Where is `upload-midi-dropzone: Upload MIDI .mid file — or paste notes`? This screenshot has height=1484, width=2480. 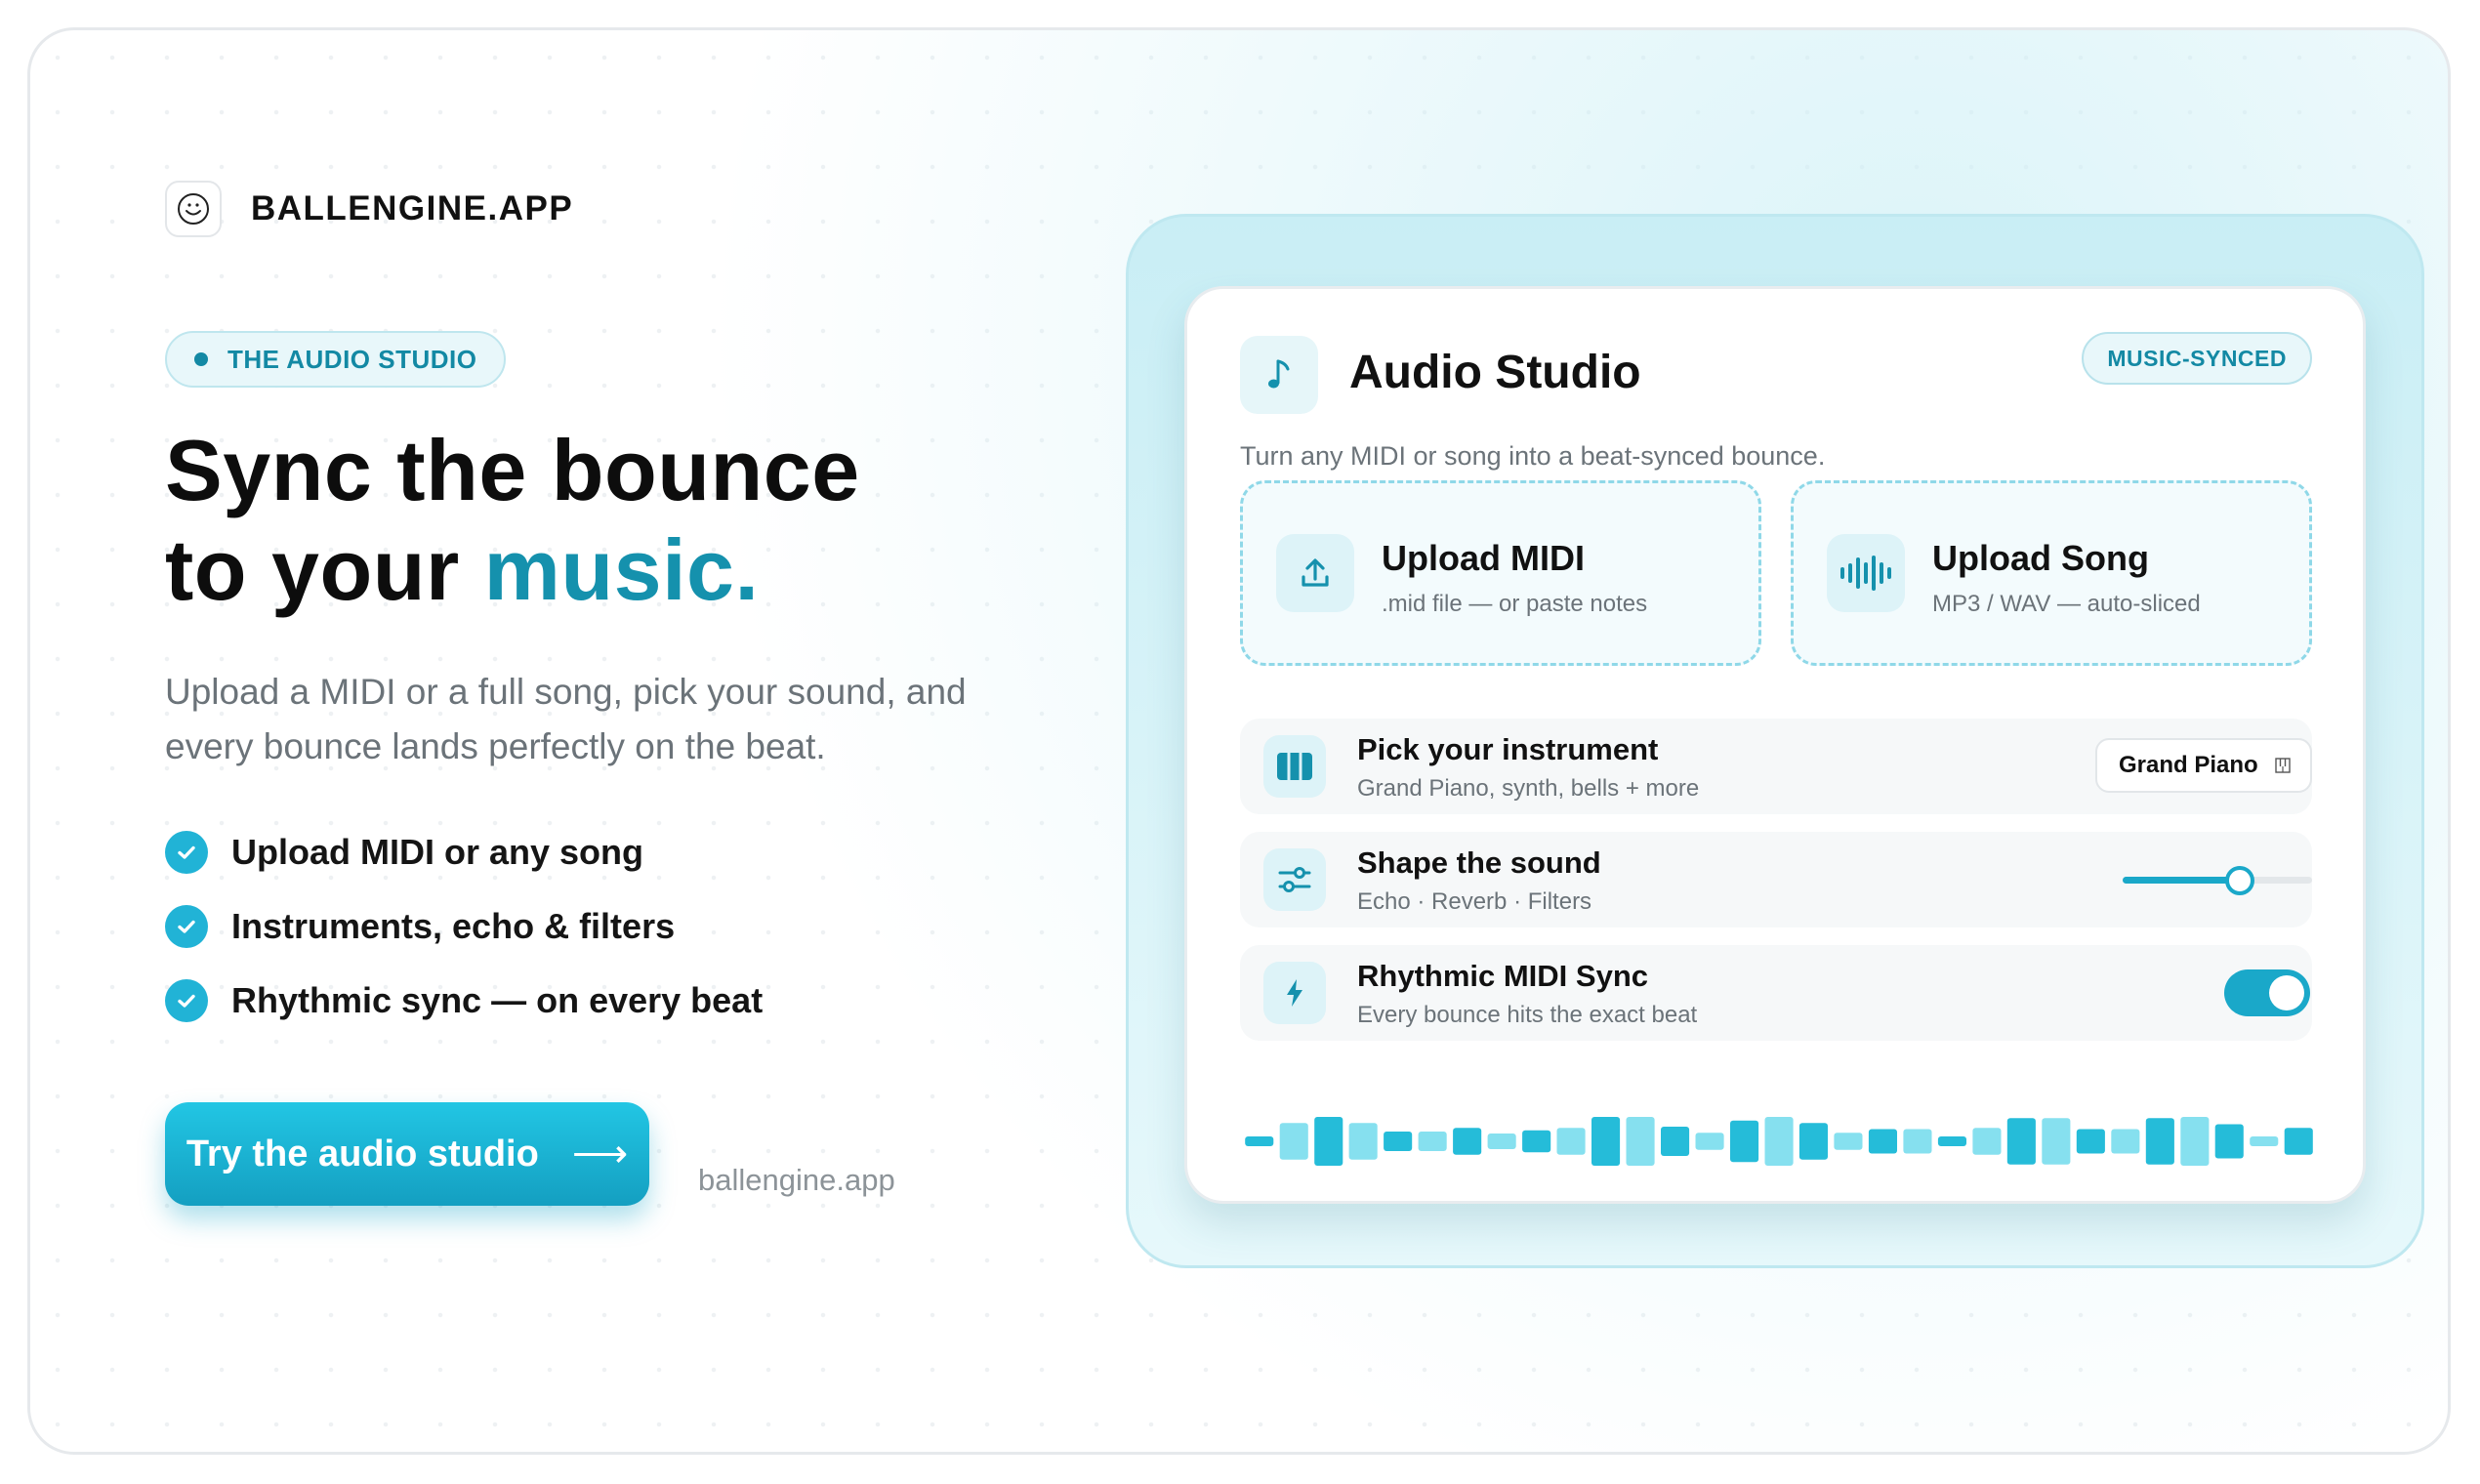
upload-midi-dropzone: Upload MIDI .mid file — or paste notes is located at coordinates (1501, 573).